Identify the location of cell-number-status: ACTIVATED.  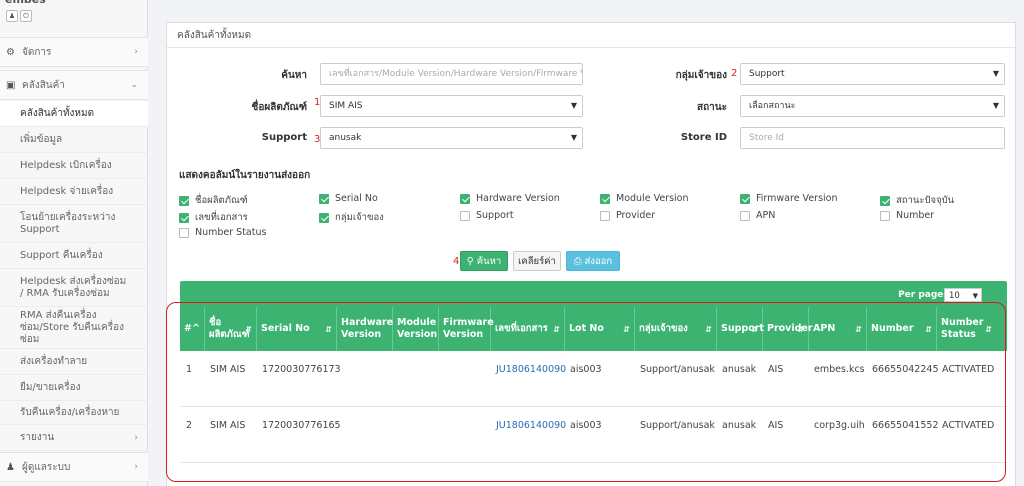
(968, 425).